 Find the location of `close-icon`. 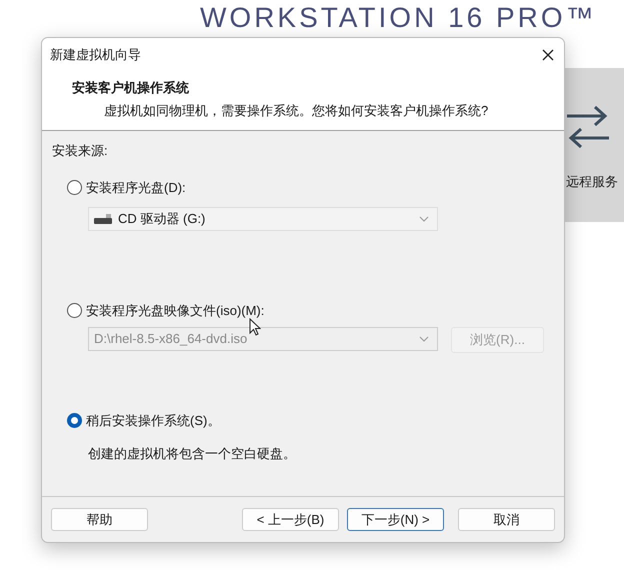

close-icon is located at coordinates (548, 55).